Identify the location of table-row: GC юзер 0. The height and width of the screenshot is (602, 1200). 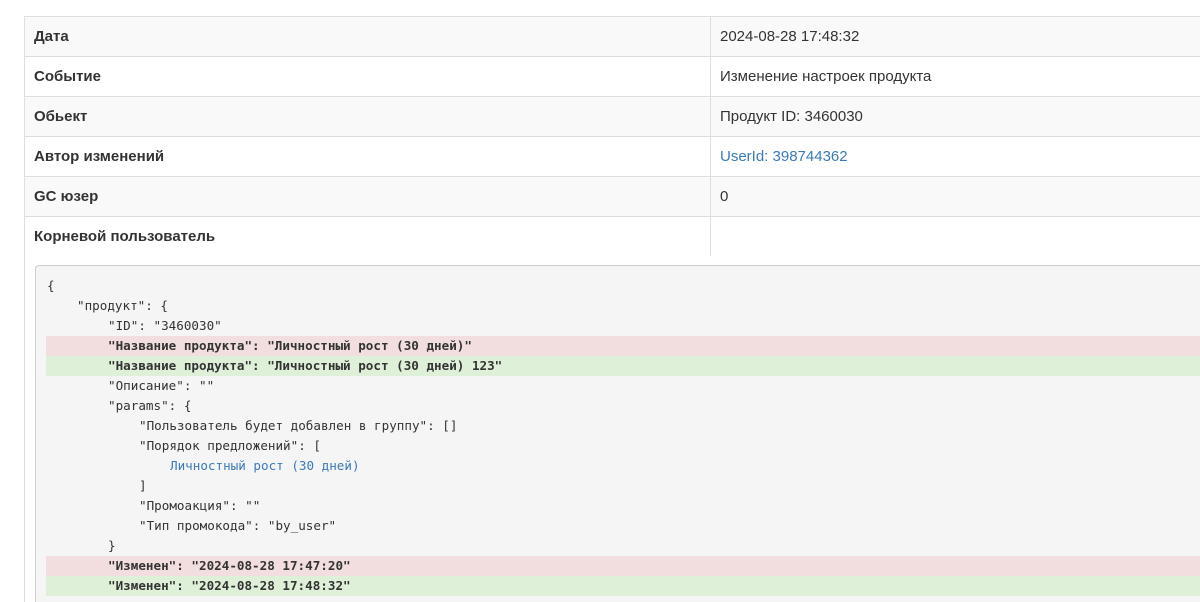
(612, 196).